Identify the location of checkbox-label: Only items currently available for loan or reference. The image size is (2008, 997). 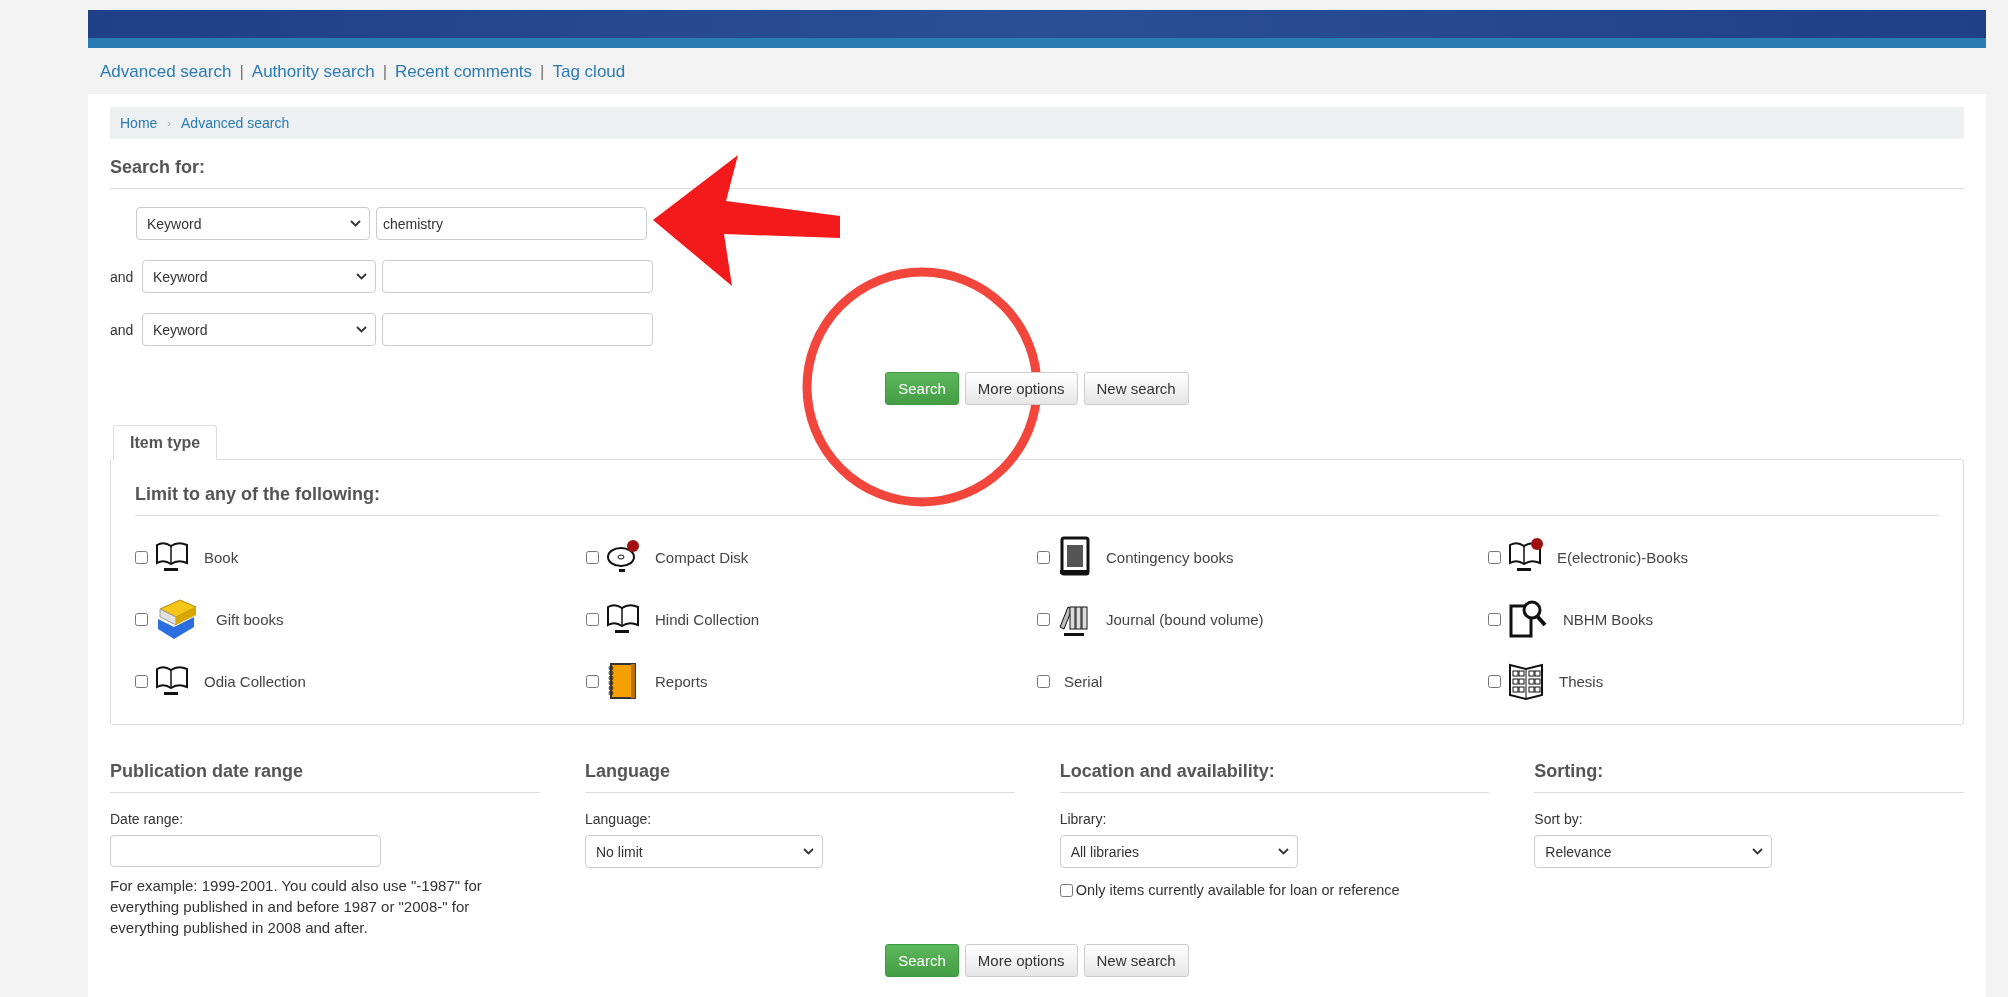
(1237, 890).